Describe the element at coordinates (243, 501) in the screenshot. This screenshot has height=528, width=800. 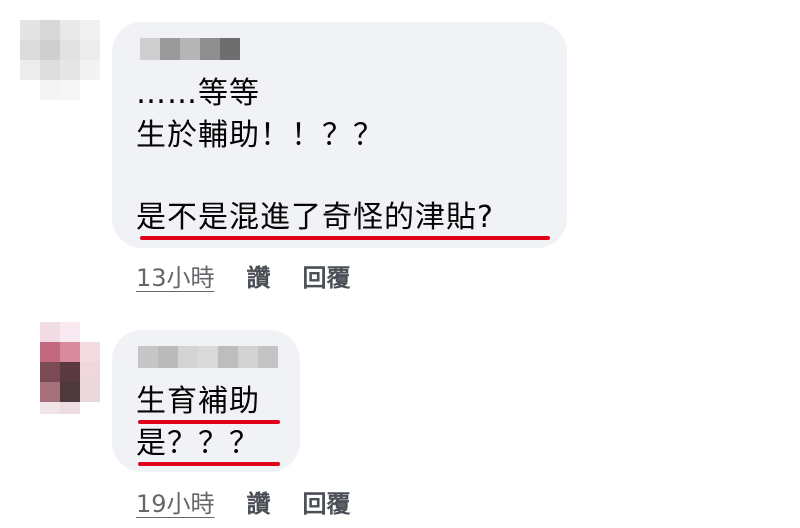
I see `comment-actions: 19小時 讚 回覆` at that location.